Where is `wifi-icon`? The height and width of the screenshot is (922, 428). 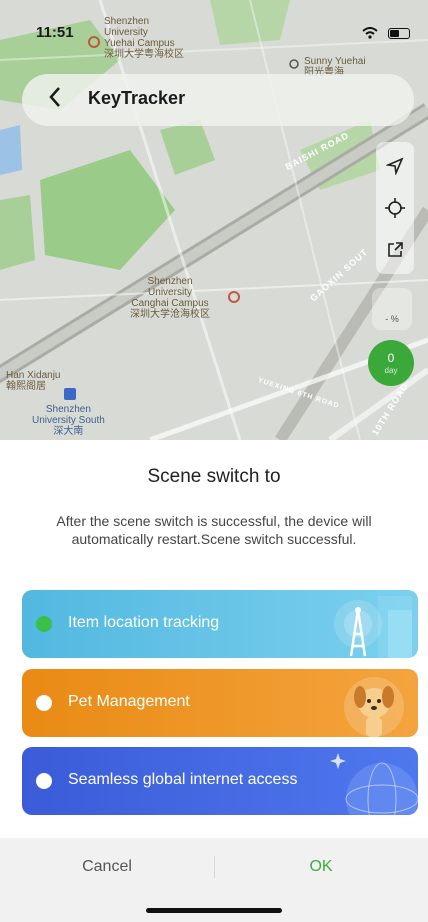 wifi-icon is located at coordinates (372, 32).